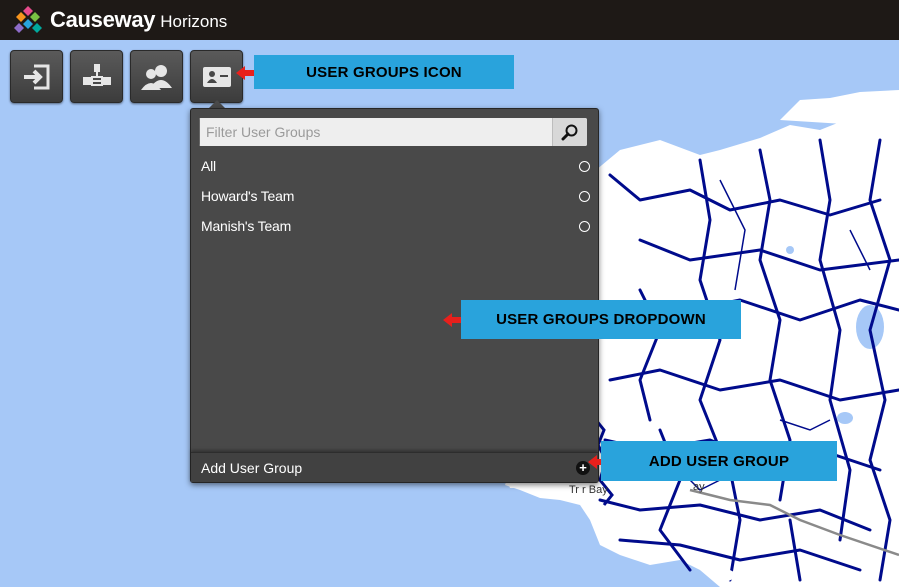 This screenshot has width=899, height=587. I want to click on user-group-list: All Howard's Team Manish's Team, so click(394, 196).